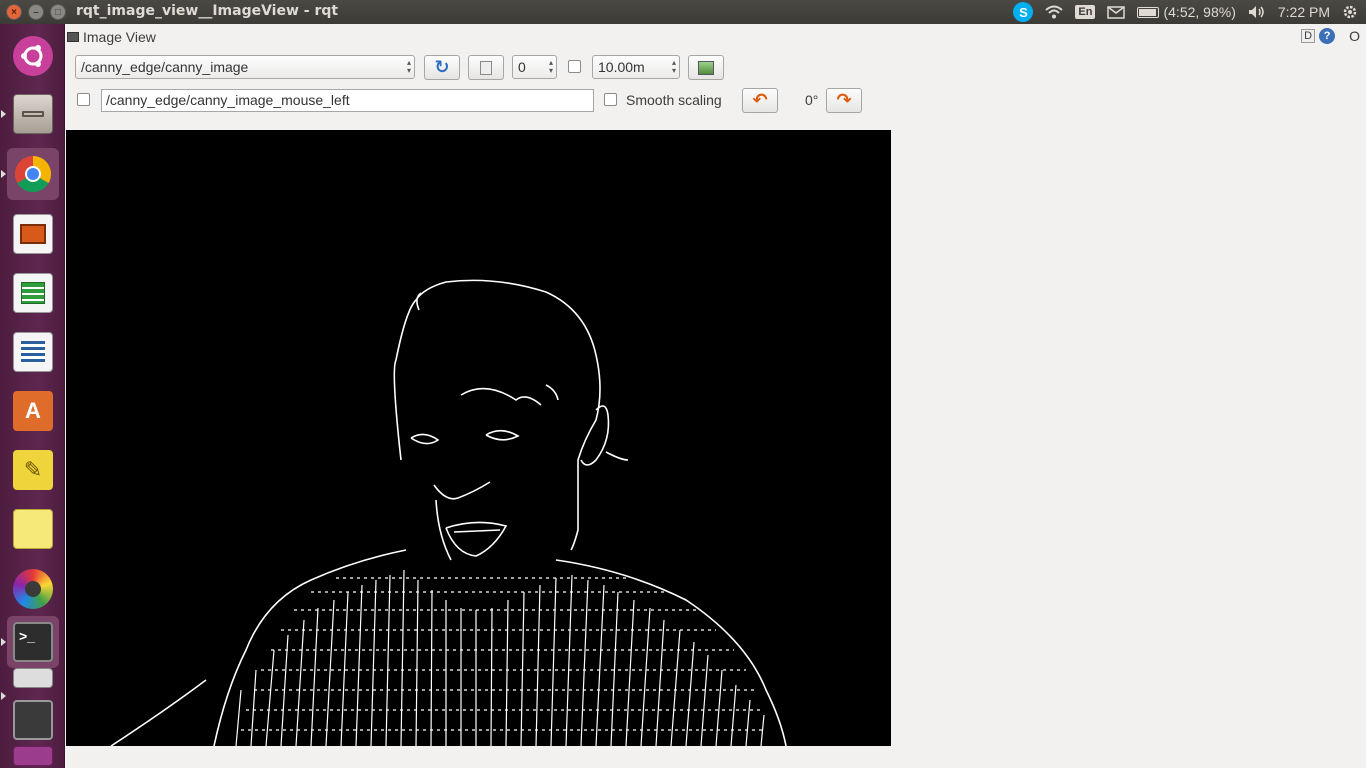  I want to click on rate-checkbox, so click(574, 66).